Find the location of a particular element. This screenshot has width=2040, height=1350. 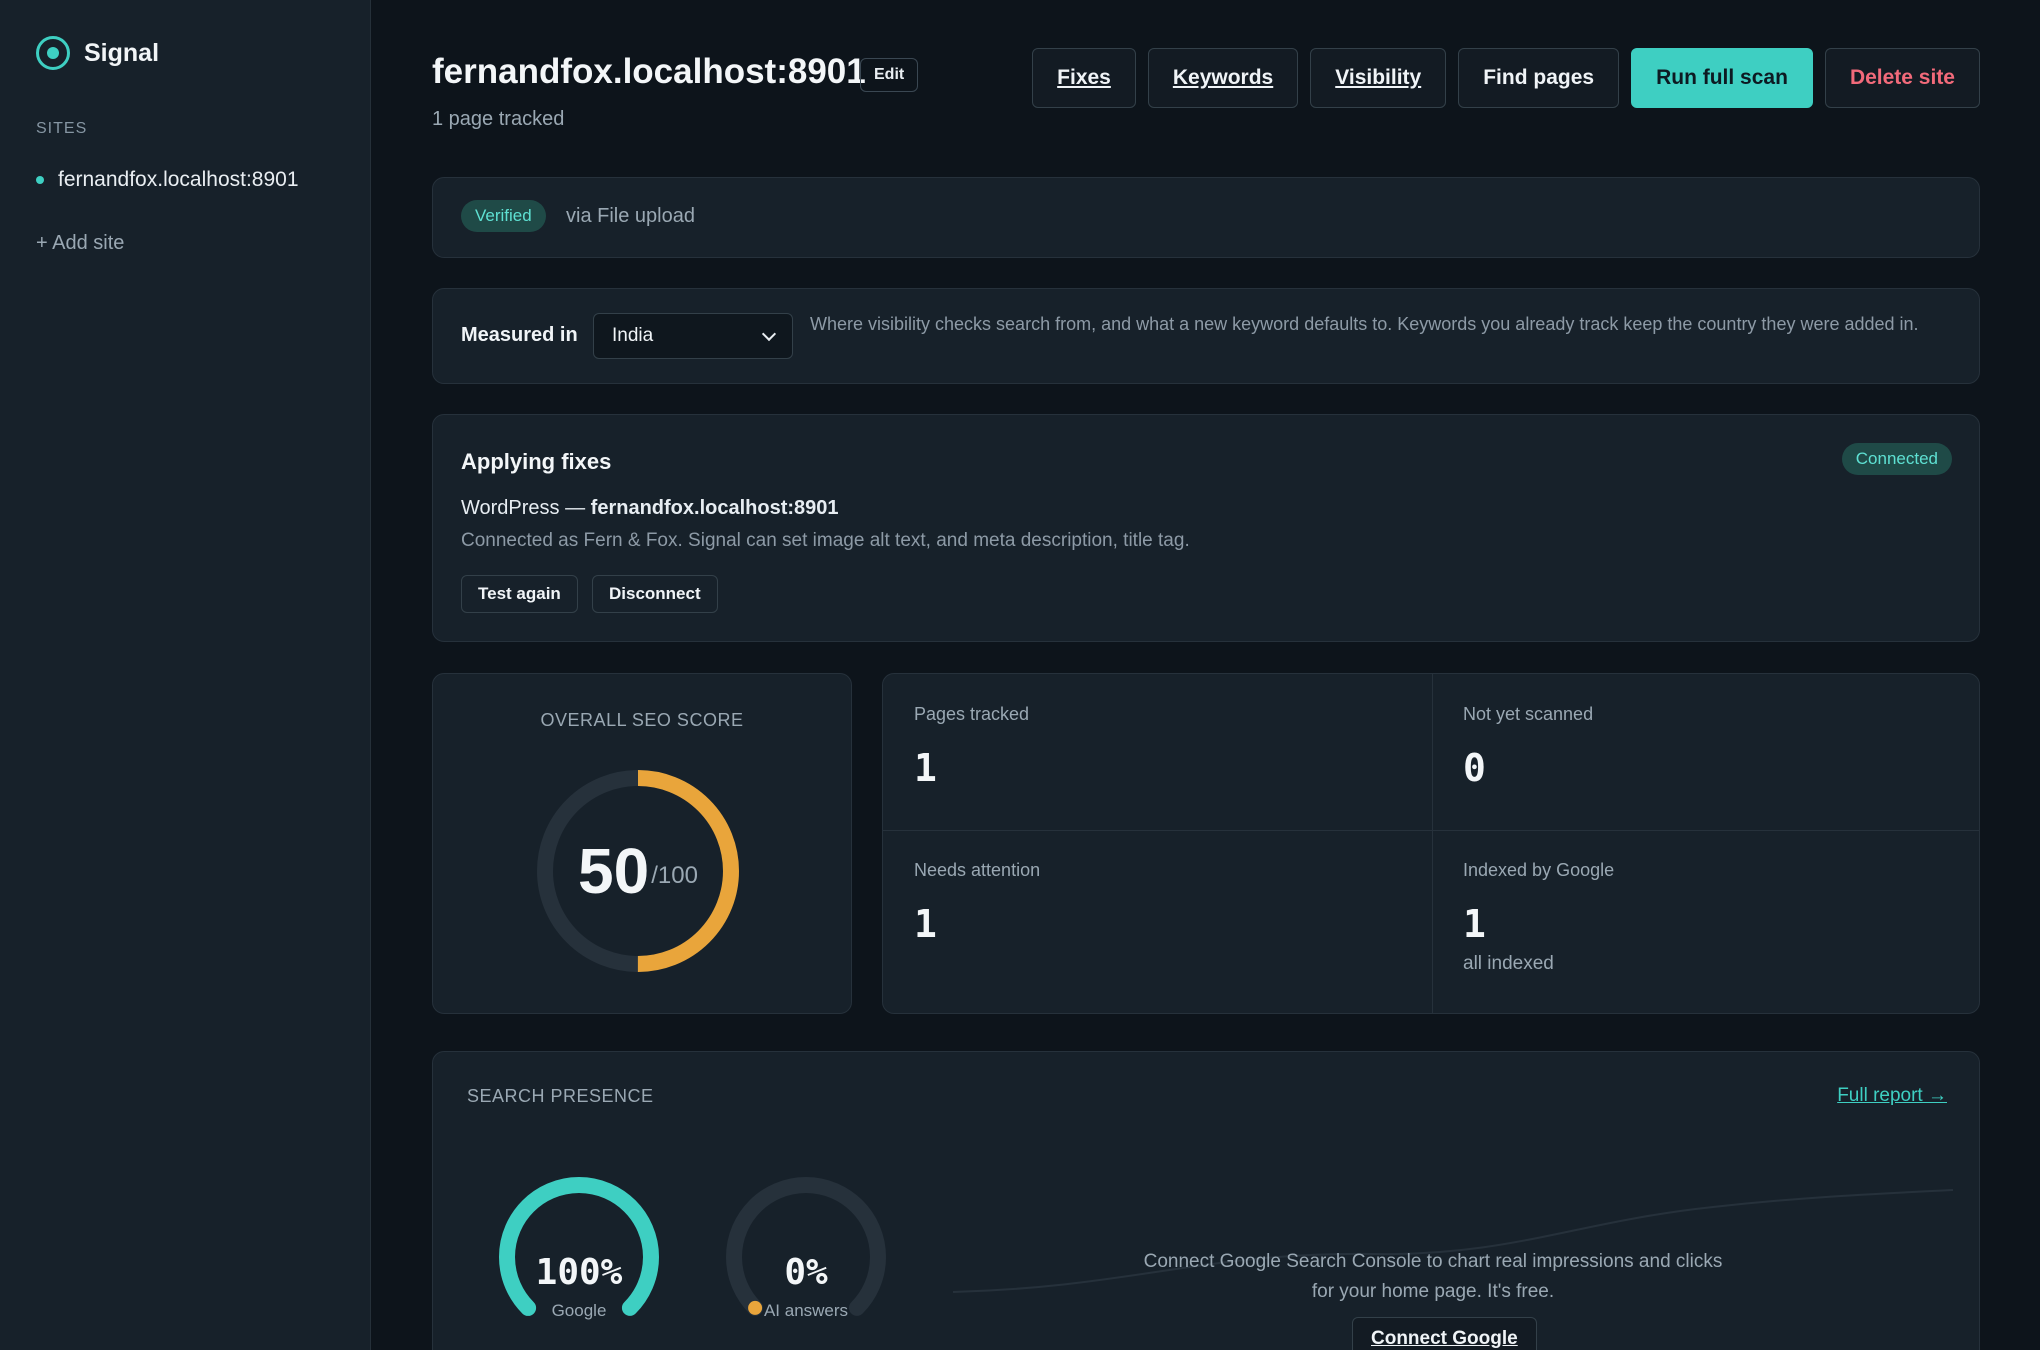

google-gauge-value: 100% is located at coordinates (579, 1272).